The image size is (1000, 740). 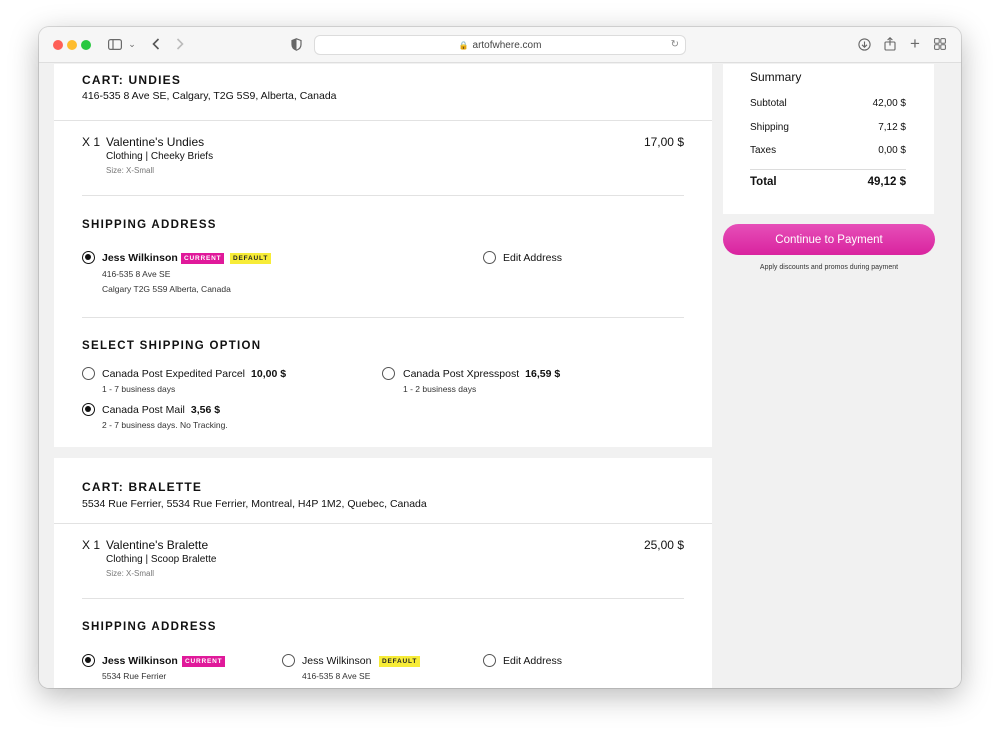 What do you see at coordinates (663, 545) in the screenshot?
I see `item-price: 25,00 $` at bounding box center [663, 545].